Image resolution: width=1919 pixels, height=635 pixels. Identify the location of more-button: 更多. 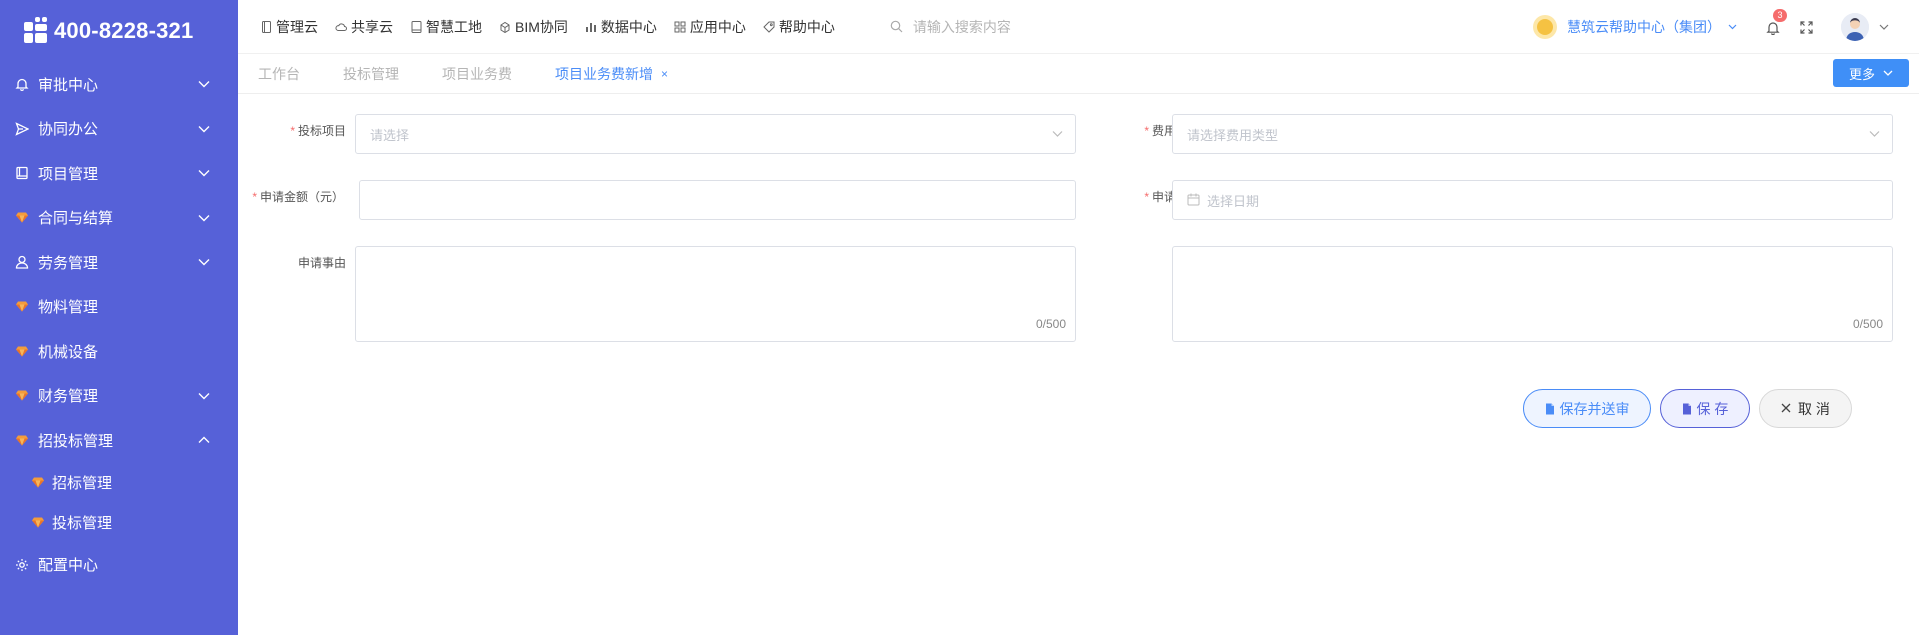
(1871, 73).